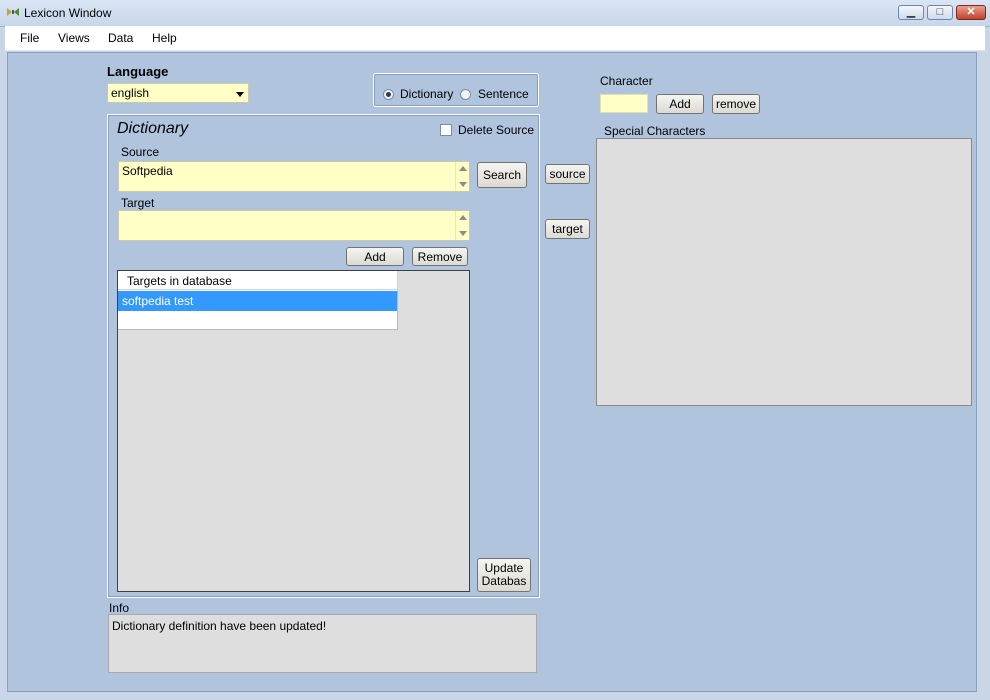 This screenshot has width=990, height=700. Describe the element at coordinates (257, 301) in the screenshot. I see `list-item: softpedia test` at that location.